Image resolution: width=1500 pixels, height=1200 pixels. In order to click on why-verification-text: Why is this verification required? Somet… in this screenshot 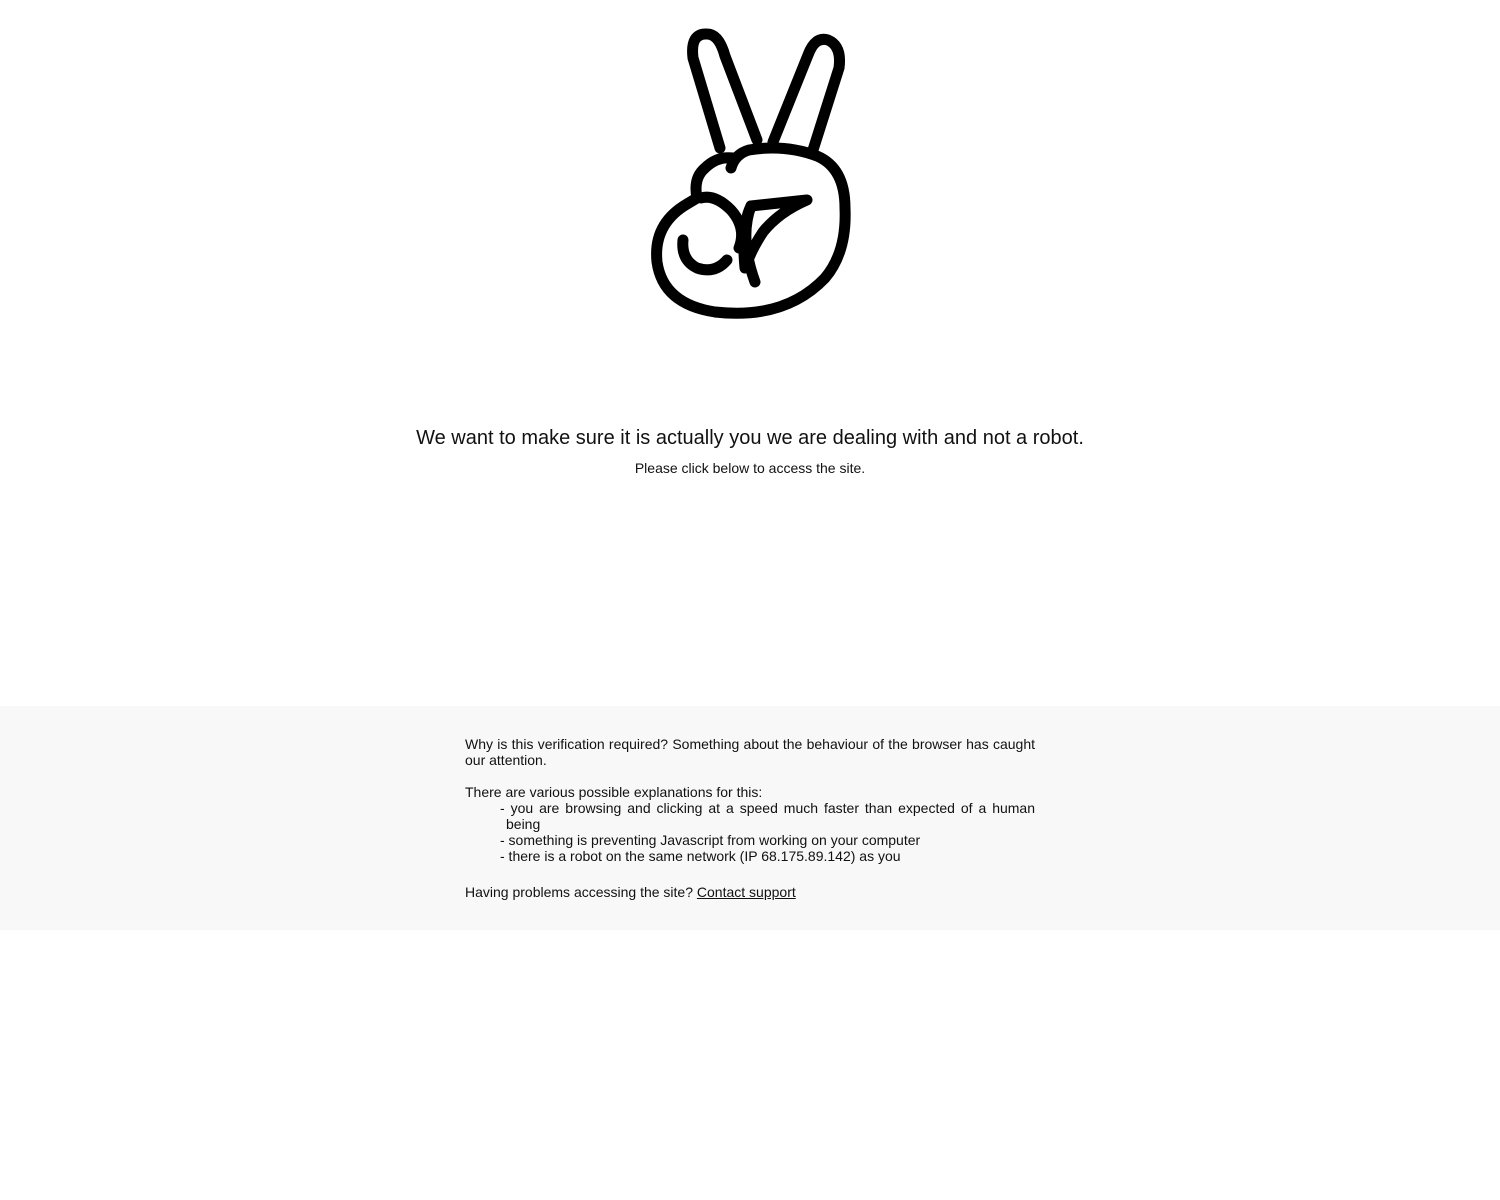, I will do `click(750, 752)`.